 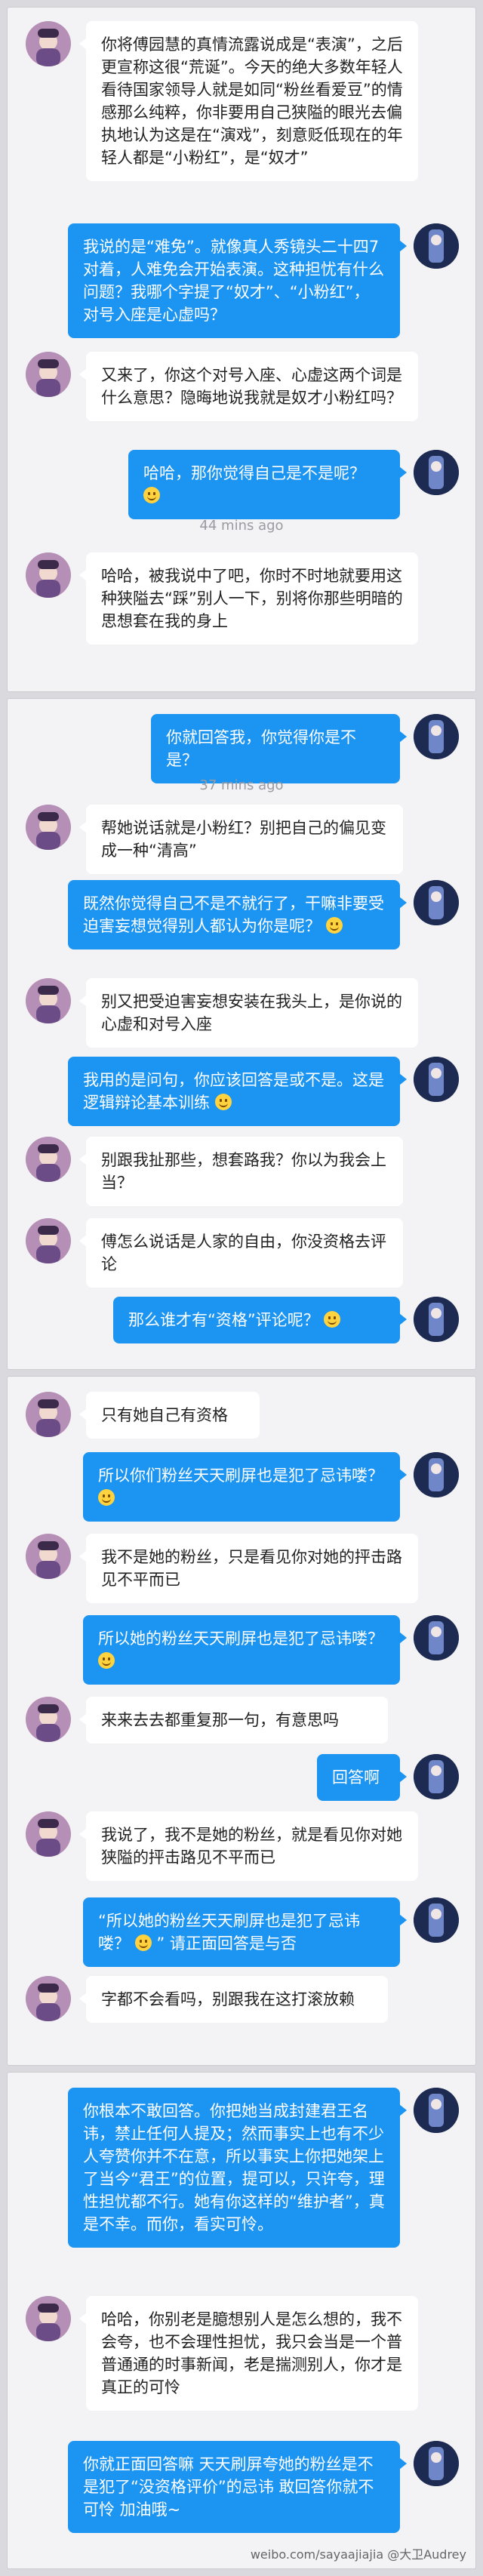 I want to click on message-row: 字都不会看吗，别跟我在这打滚放赖, so click(x=241, y=2007).